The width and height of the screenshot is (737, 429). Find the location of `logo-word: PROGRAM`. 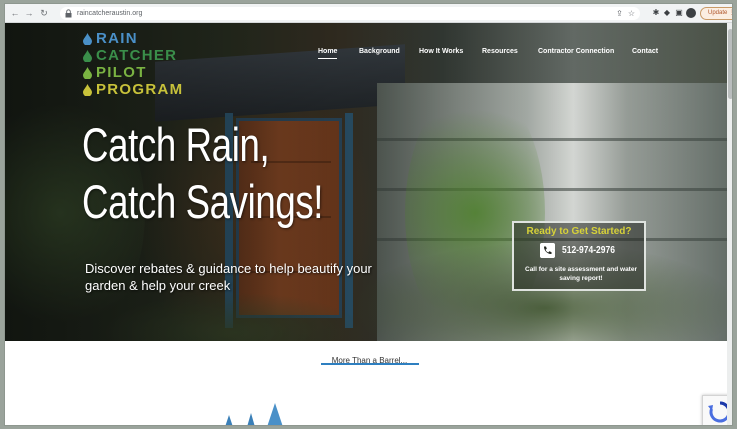

logo-word: PROGRAM is located at coordinates (140, 89).